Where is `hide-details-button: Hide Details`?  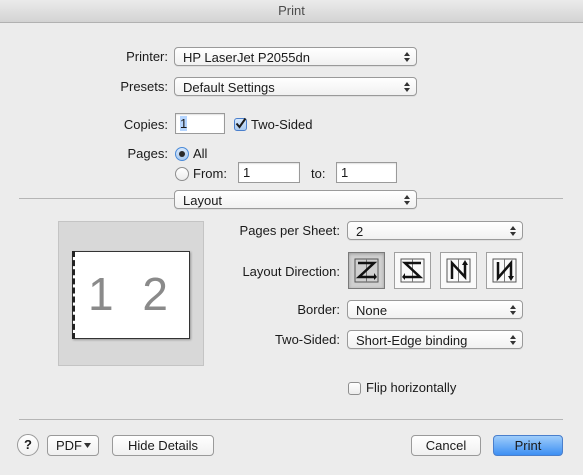
hide-details-button: Hide Details is located at coordinates (163, 445).